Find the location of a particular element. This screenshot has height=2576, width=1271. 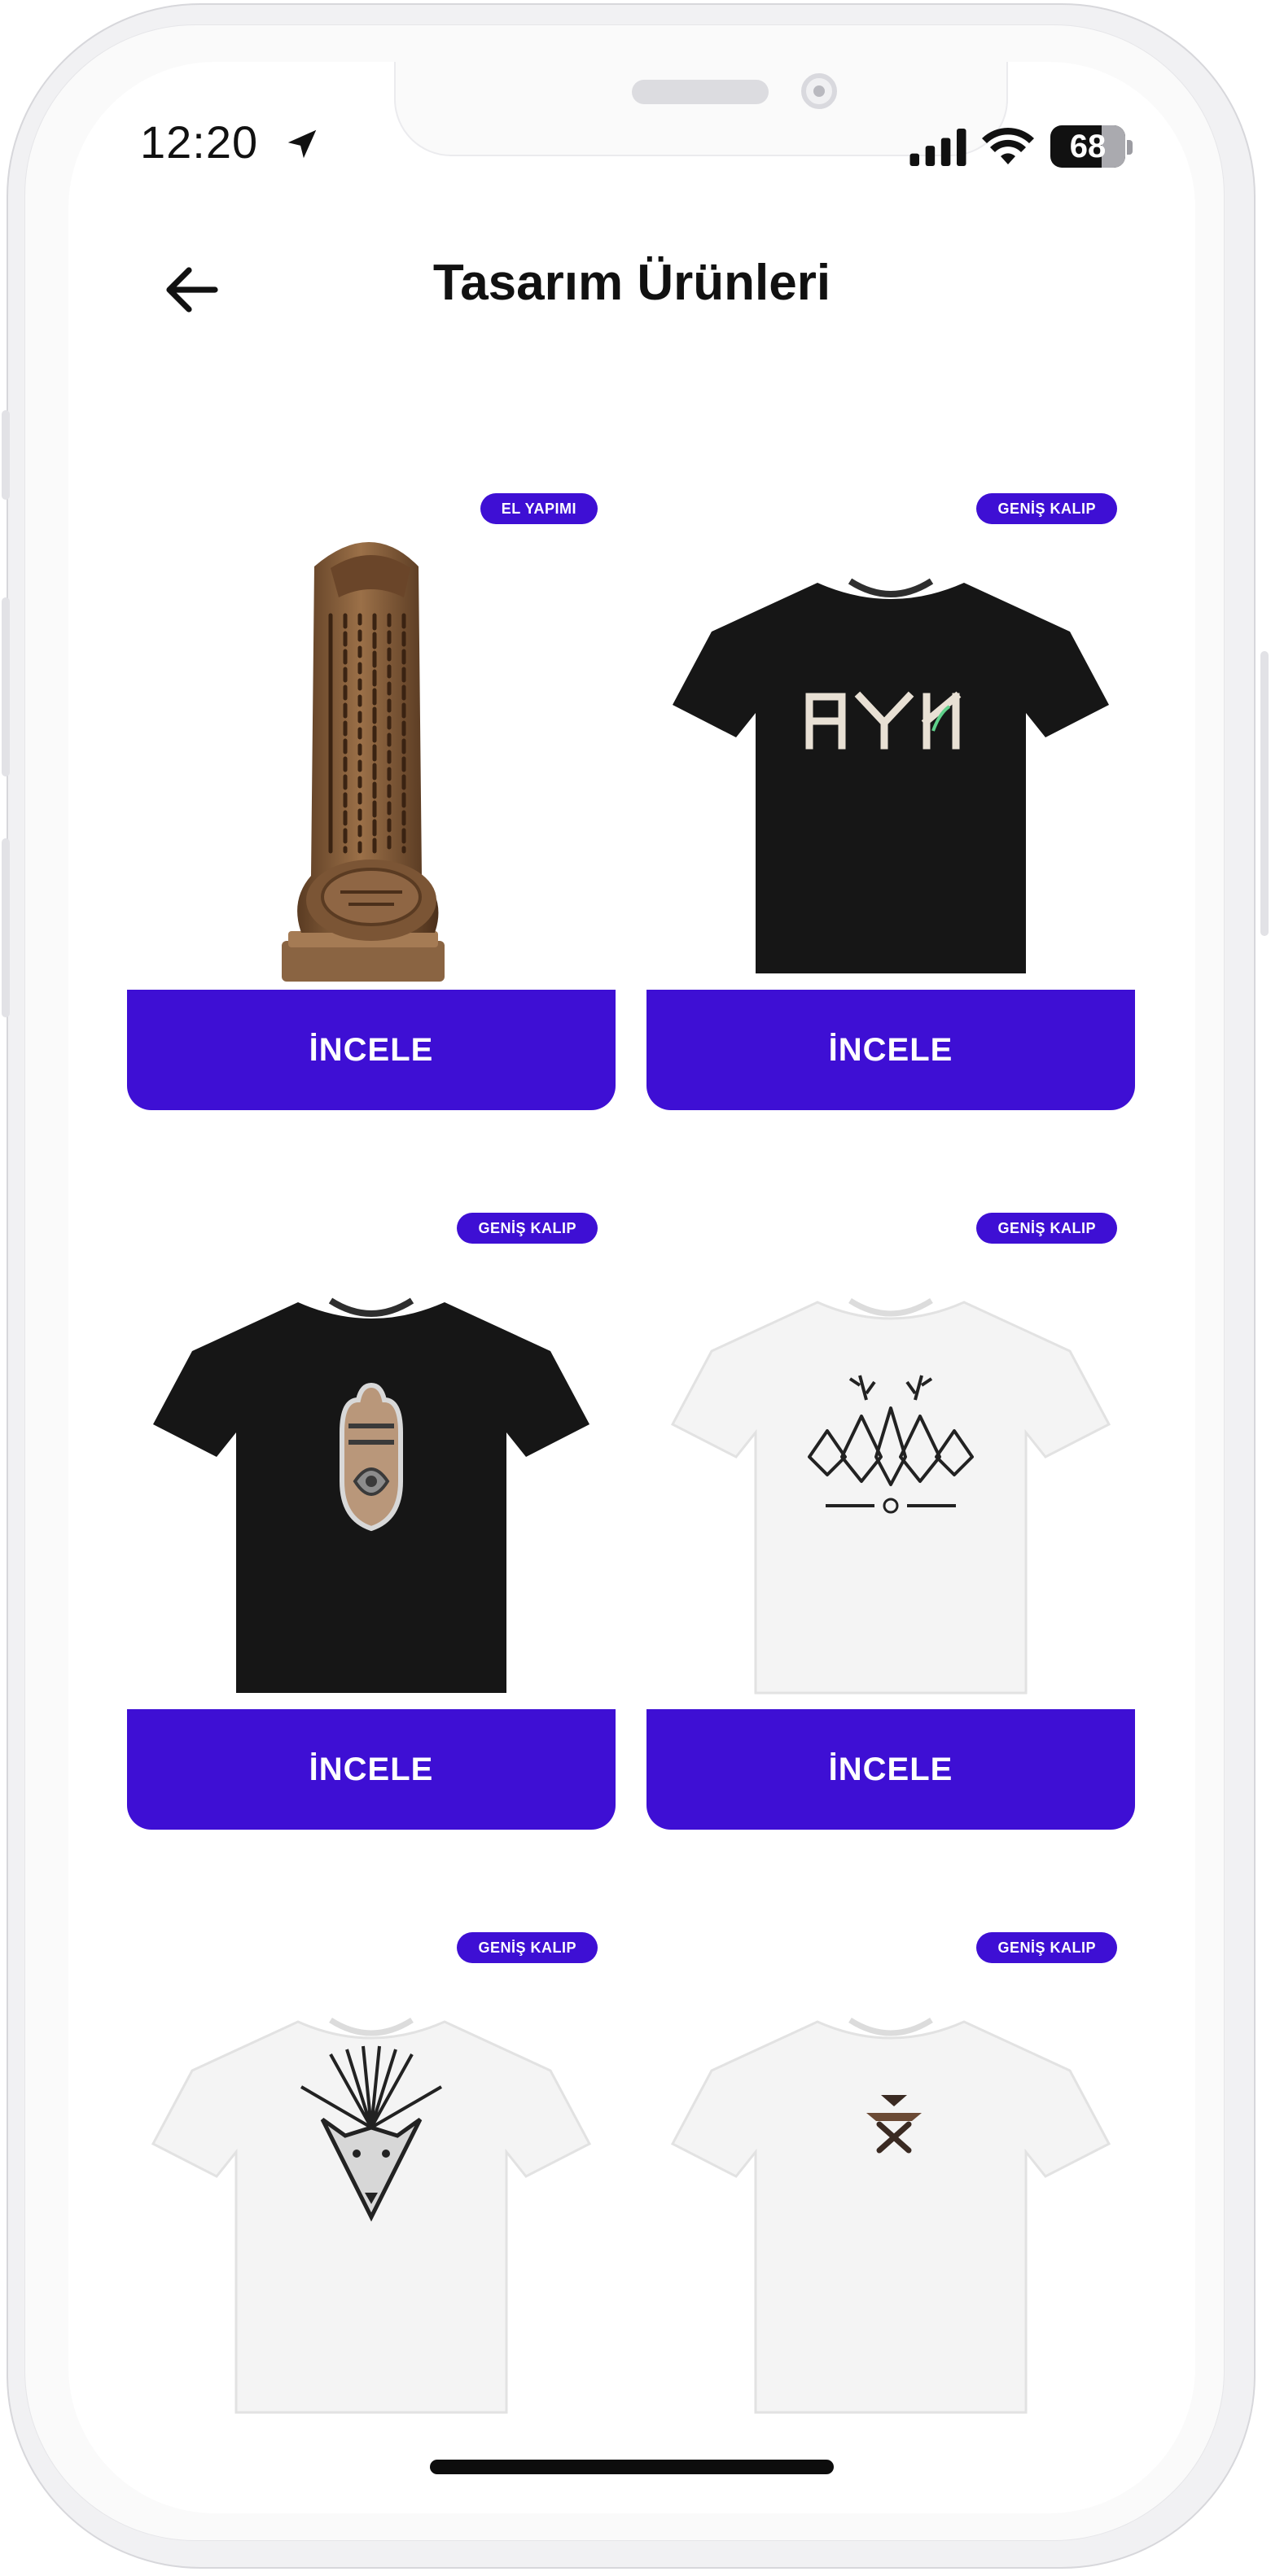

location-arrow-icon is located at coordinates (302, 144).